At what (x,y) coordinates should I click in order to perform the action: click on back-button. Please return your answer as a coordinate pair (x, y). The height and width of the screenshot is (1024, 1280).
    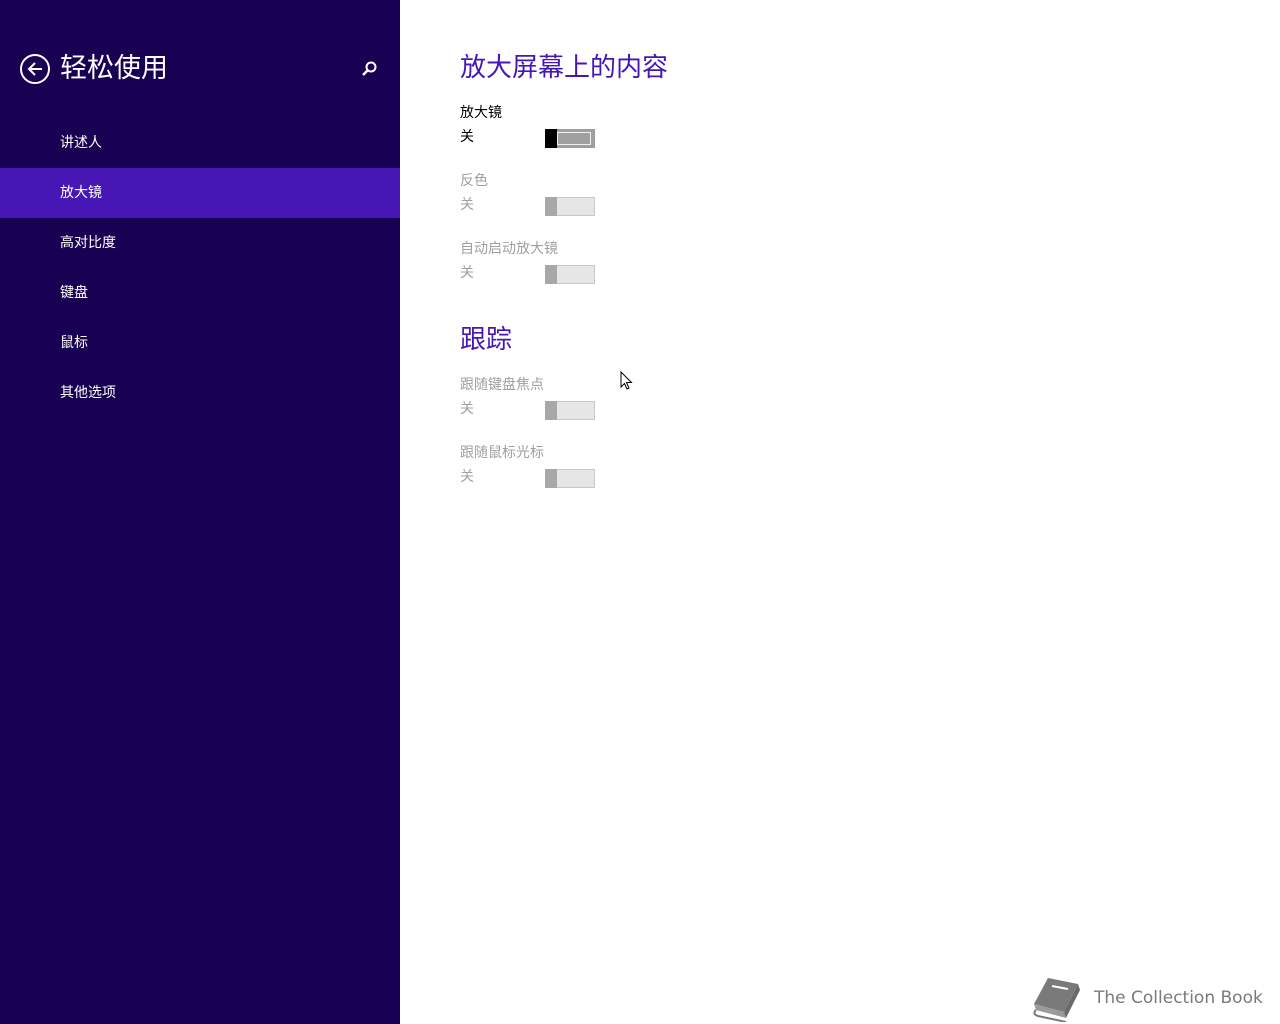
    Looking at the image, I should click on (35, 69).